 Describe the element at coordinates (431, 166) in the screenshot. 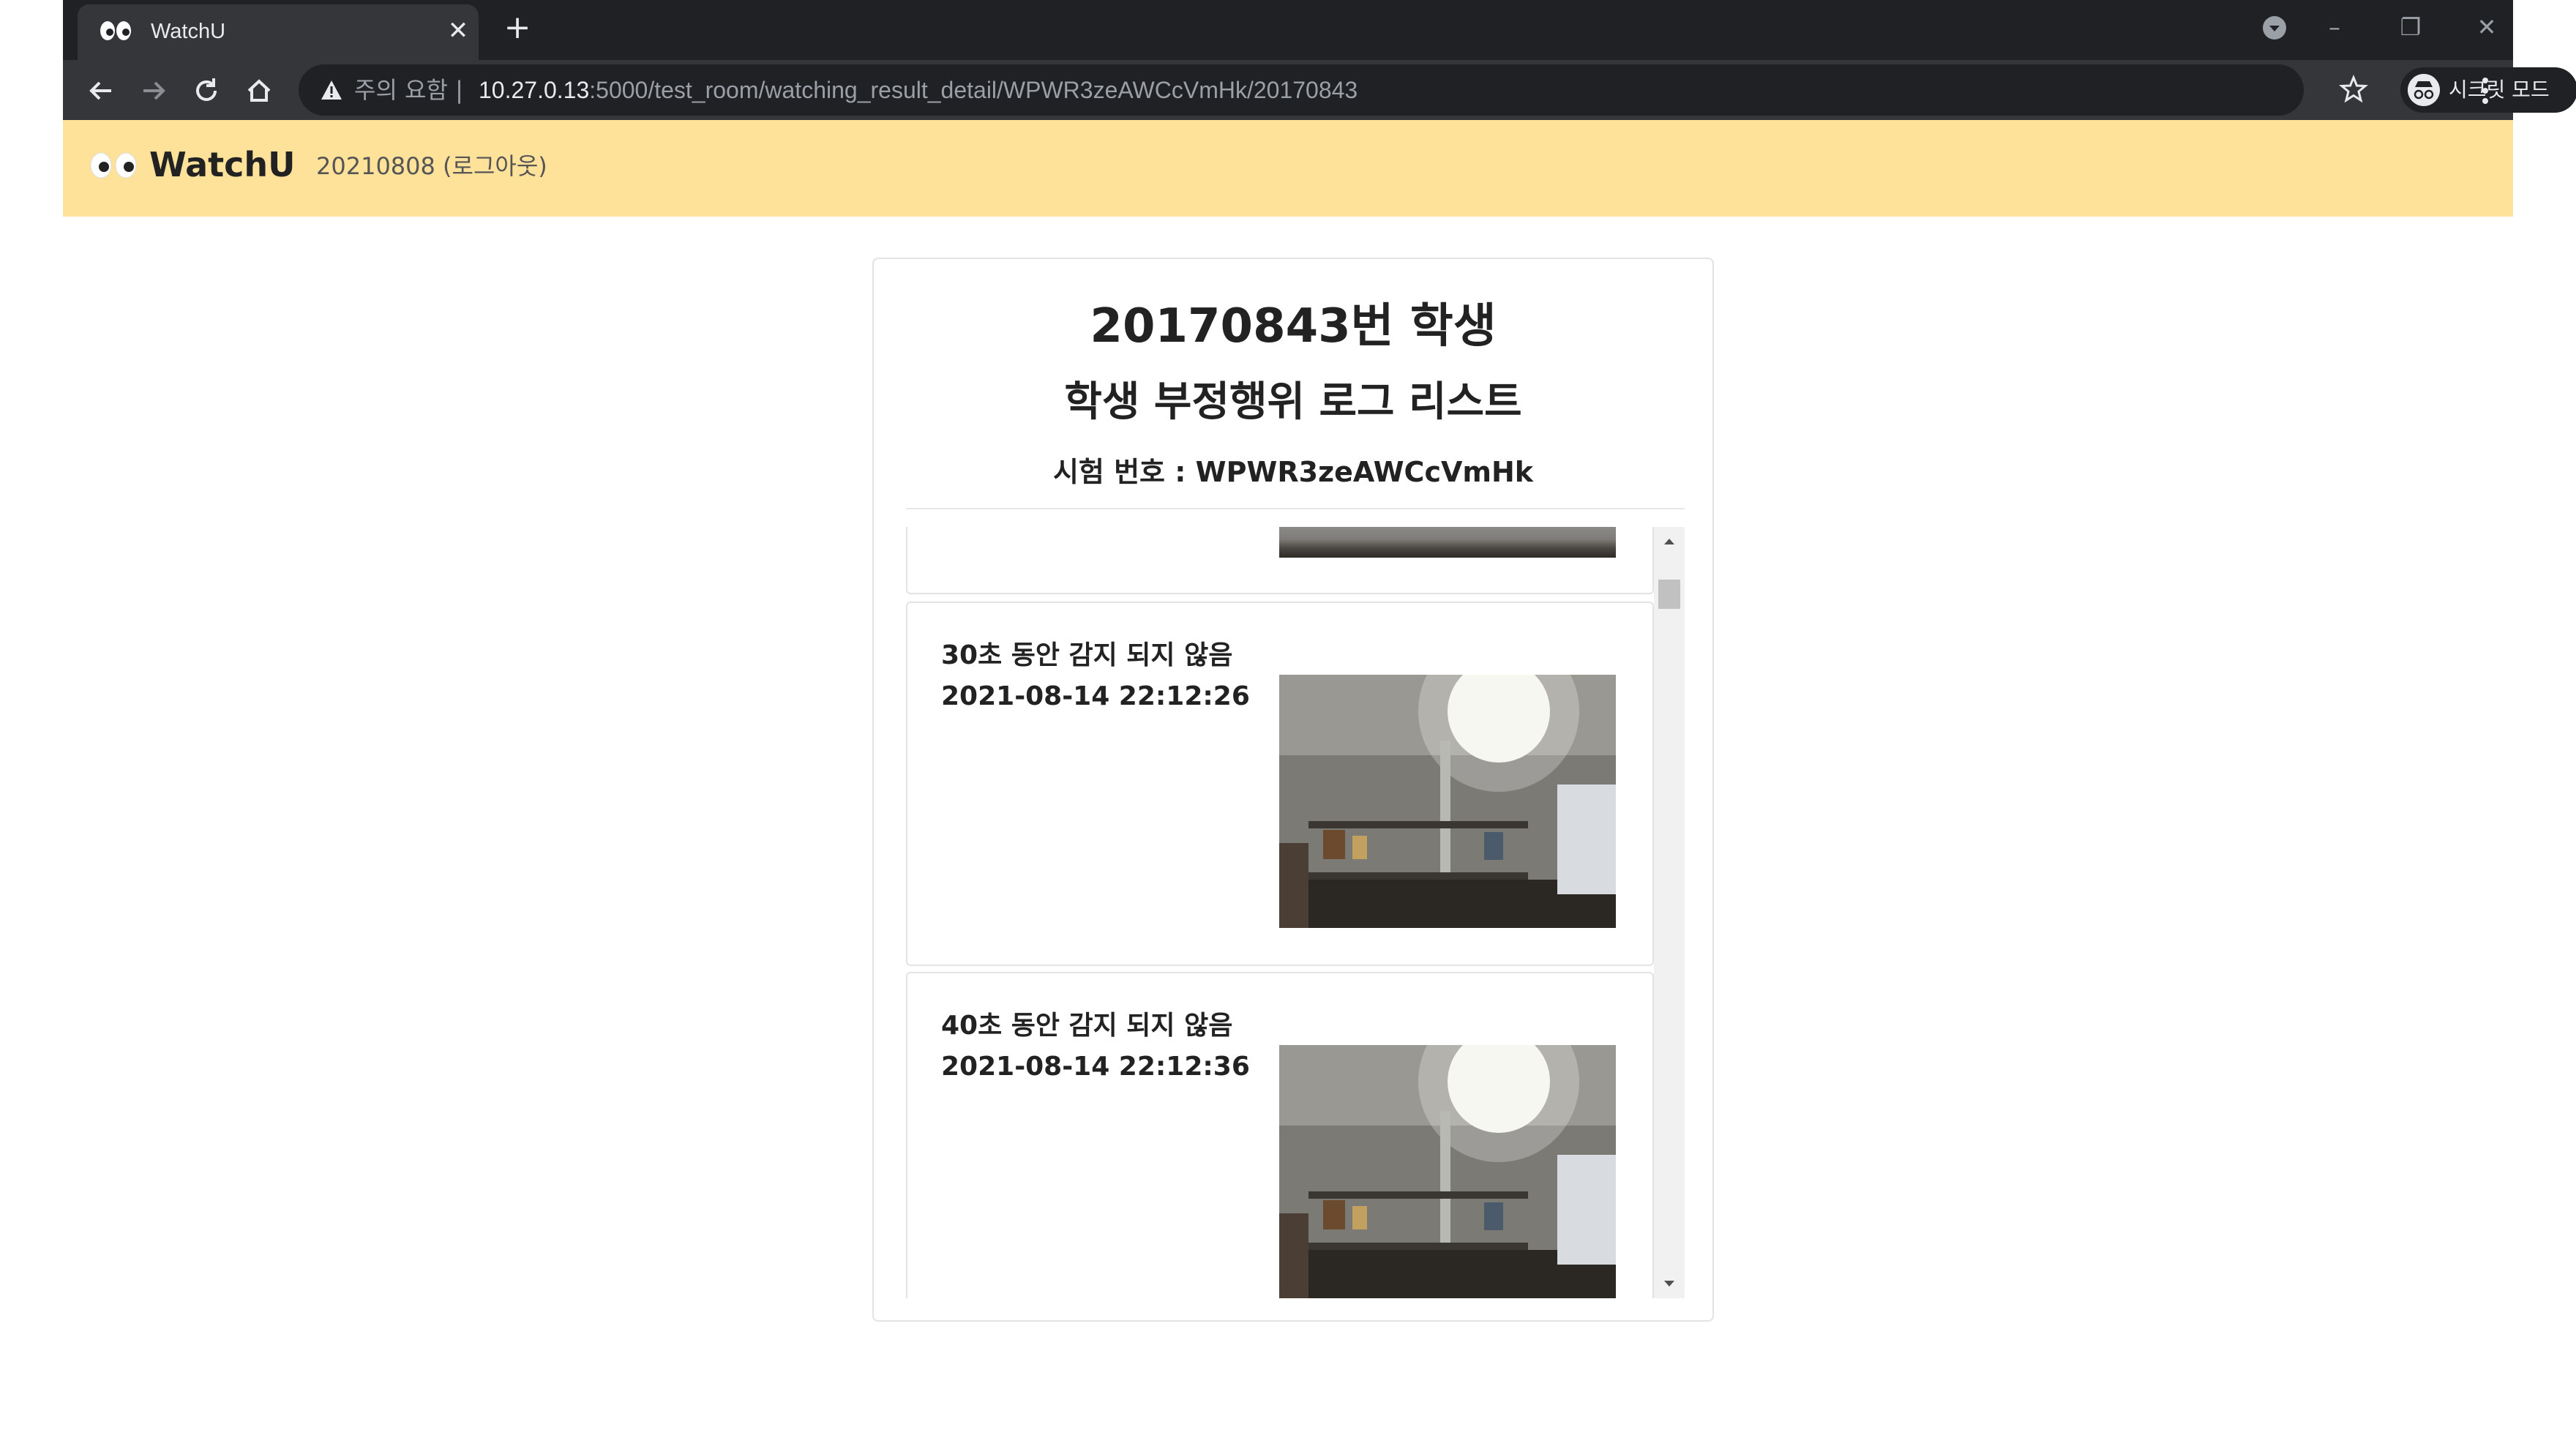

I see `logout-link: 20210808 (로그아웃)` at that location.